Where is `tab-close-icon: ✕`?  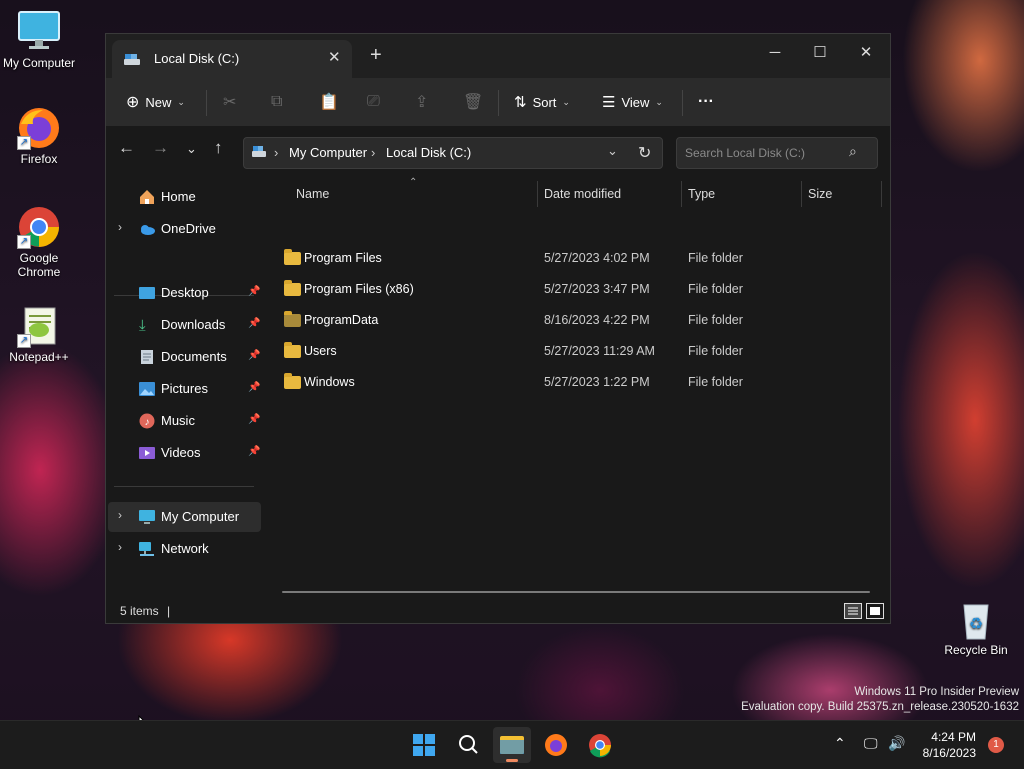
tab-close-icon: ✕ is located at coordinates (334, 57).